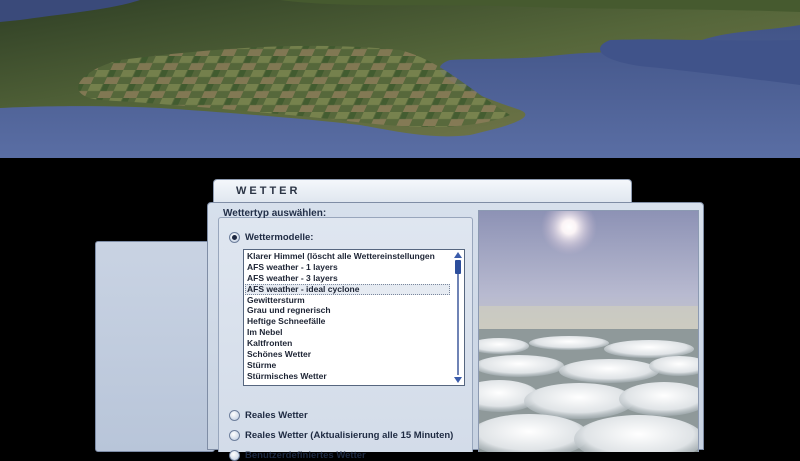  I want to click on real-weather-label: Reales Wetter, so click(276, 415).